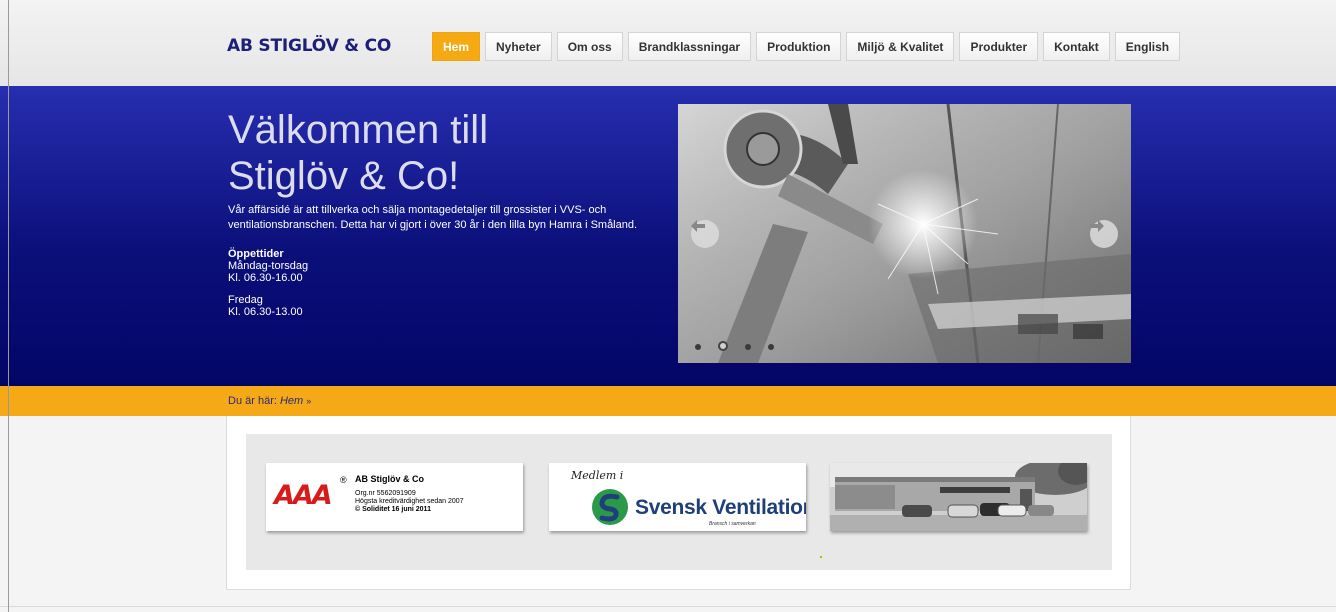  What do you see at coordinates (668, 401) in the screenshot?
I see `breadcrumb-bar: Du är här: Hem »` at bounding box center [668, 401].